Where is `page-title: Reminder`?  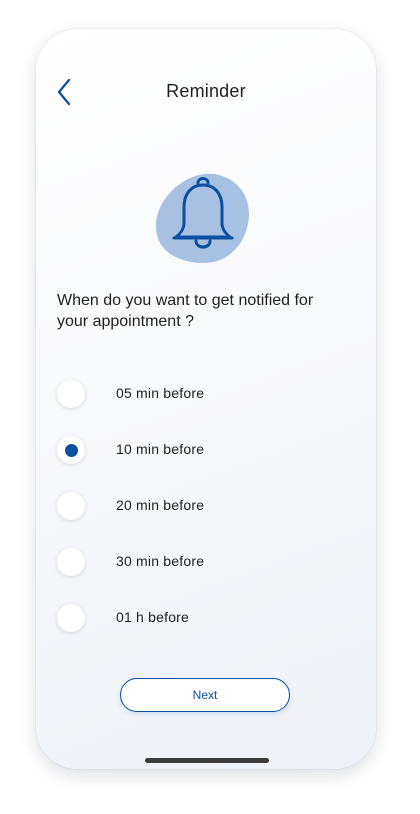
page-title: Reminder is located at coordinates (206, 91).